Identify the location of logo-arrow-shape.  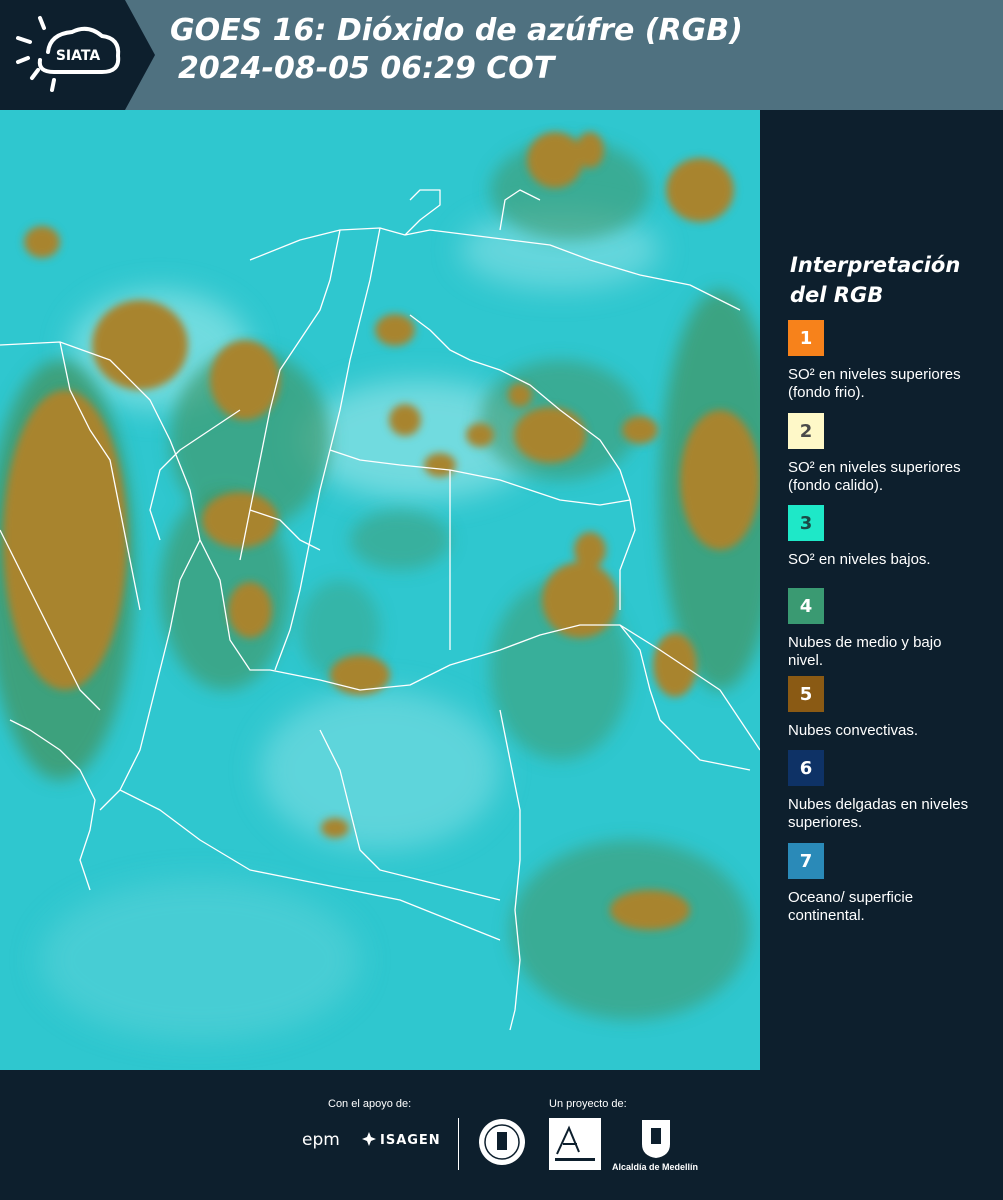
(140, 55).